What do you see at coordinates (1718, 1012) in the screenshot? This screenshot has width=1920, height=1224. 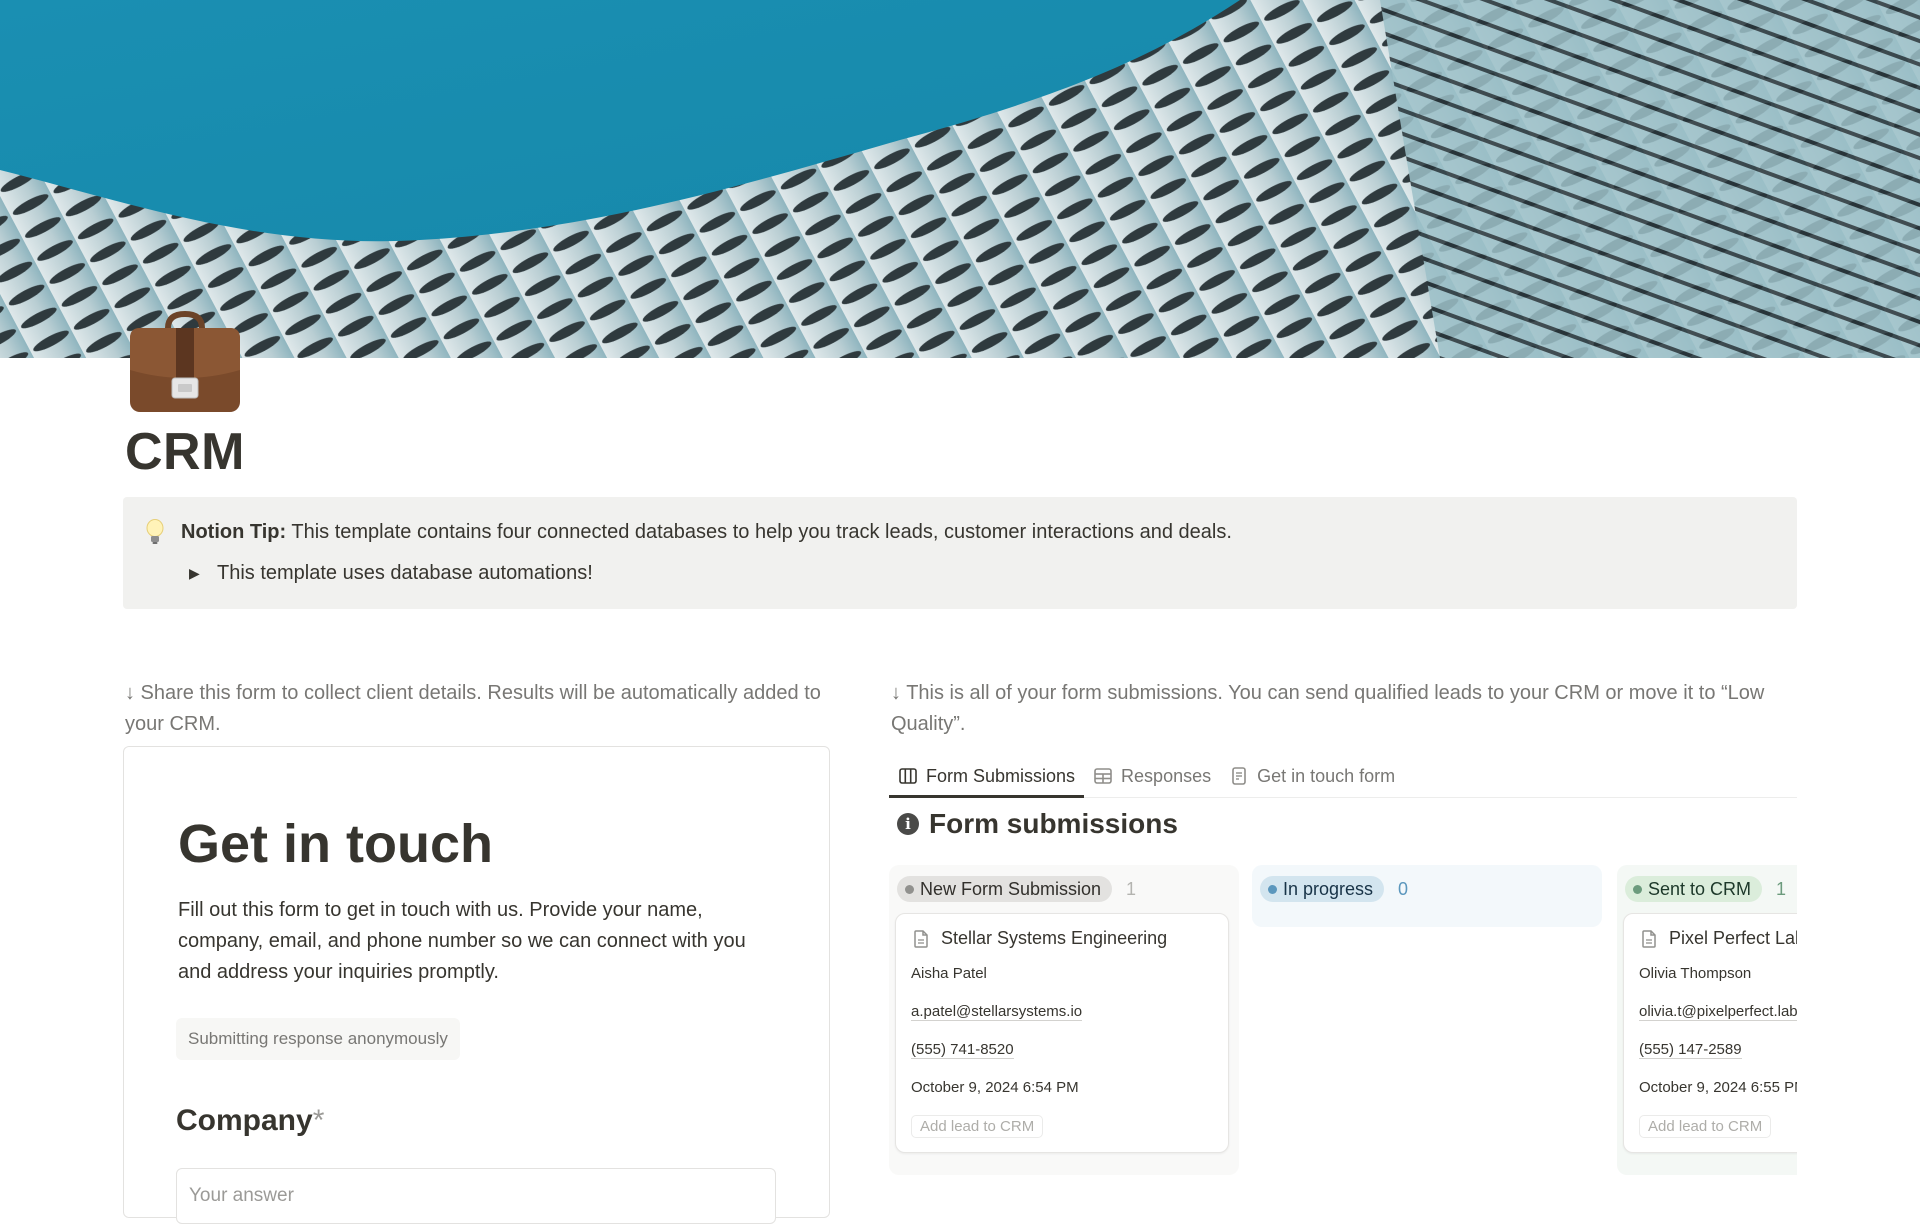 I see `email-link: olivia.t@pixelperfect.labs` at bounding box center [1718, 1012].